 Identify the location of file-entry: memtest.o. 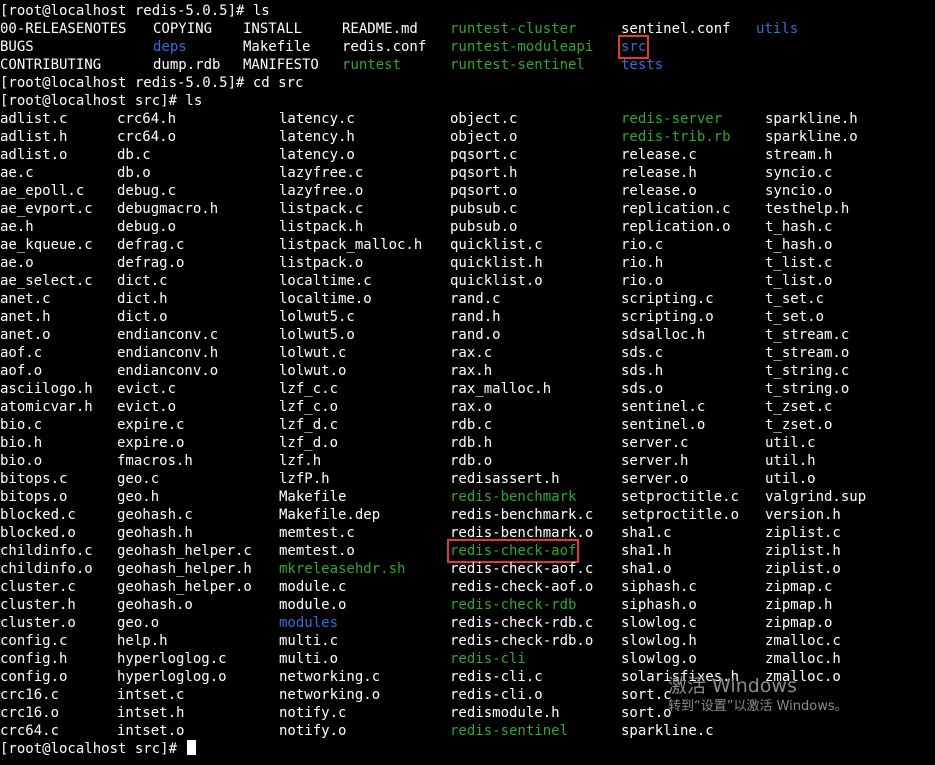
(317, 551).